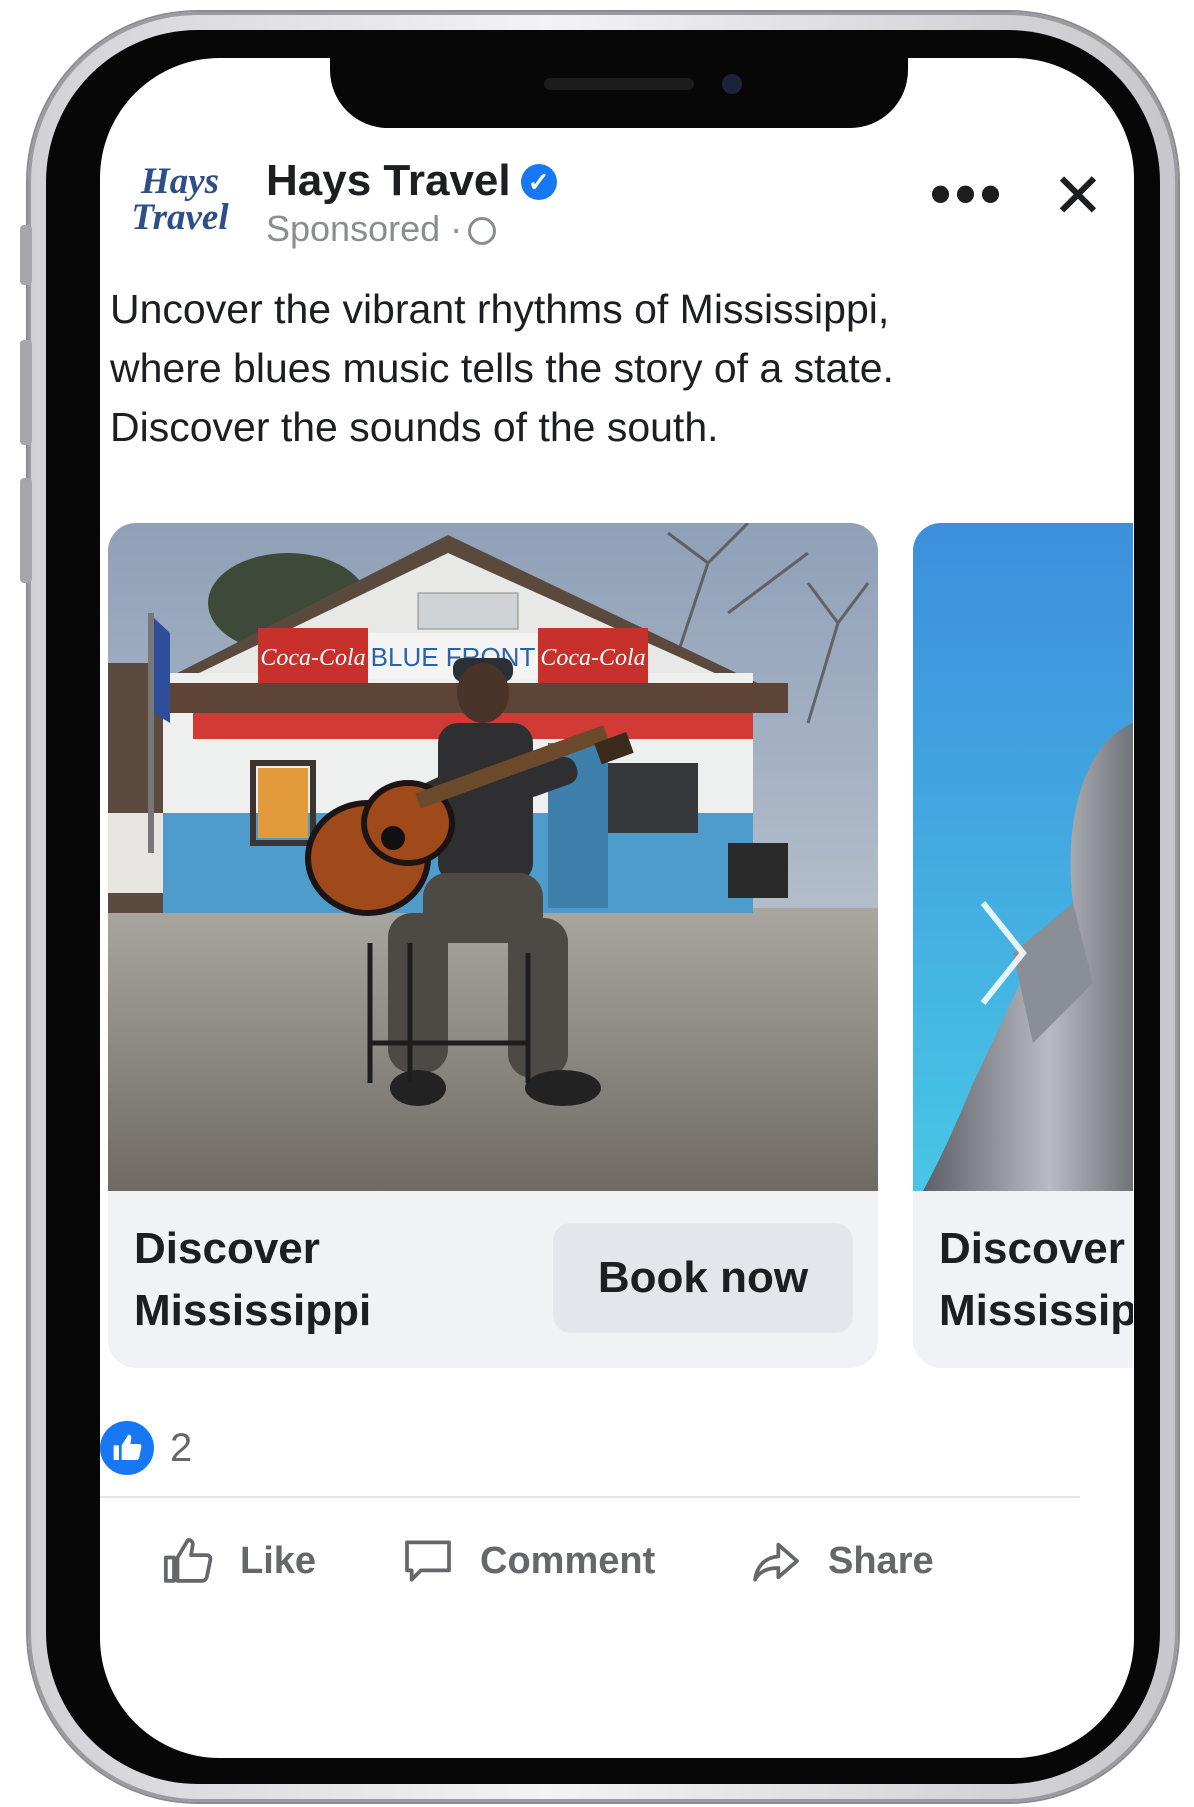 This screenshot has width=1194, height=1807. I want to click on card-photo-next, so click(1023, 857).